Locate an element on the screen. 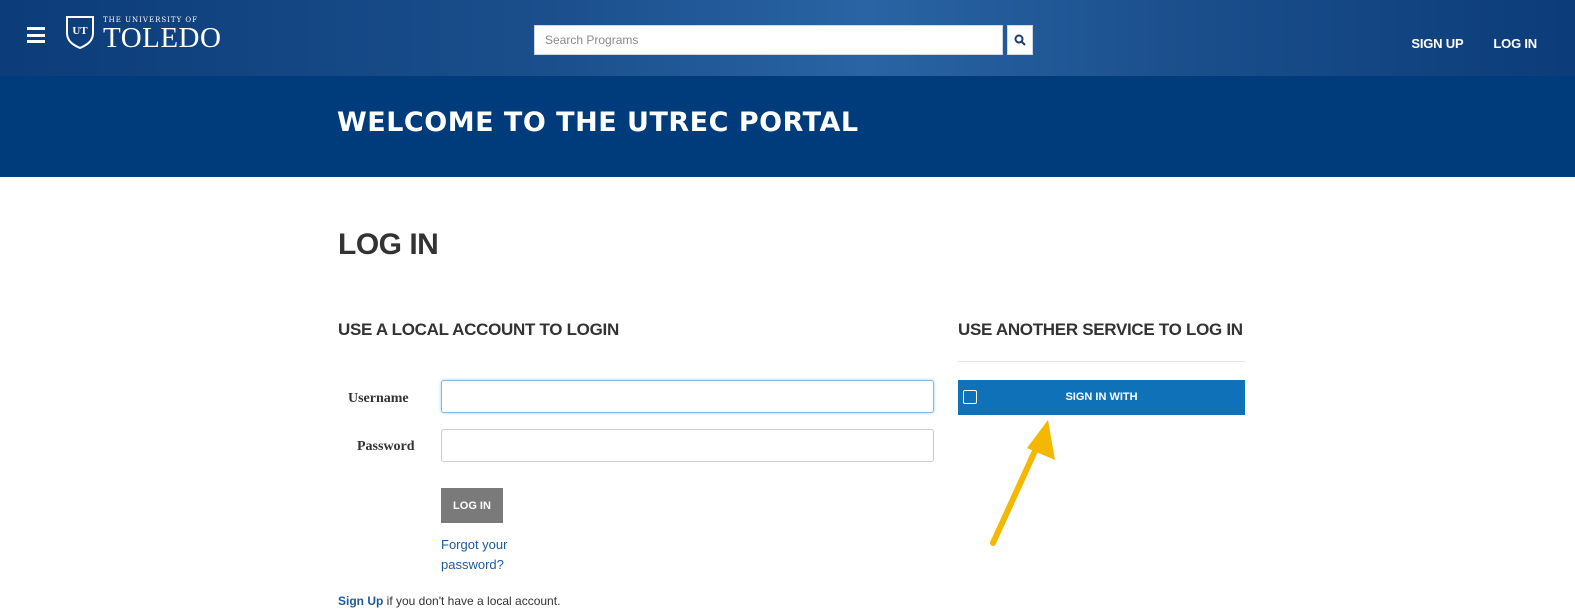 The image size is (1575, 611). log-in-link: LOG IN is located at coordinates (1515, 43).